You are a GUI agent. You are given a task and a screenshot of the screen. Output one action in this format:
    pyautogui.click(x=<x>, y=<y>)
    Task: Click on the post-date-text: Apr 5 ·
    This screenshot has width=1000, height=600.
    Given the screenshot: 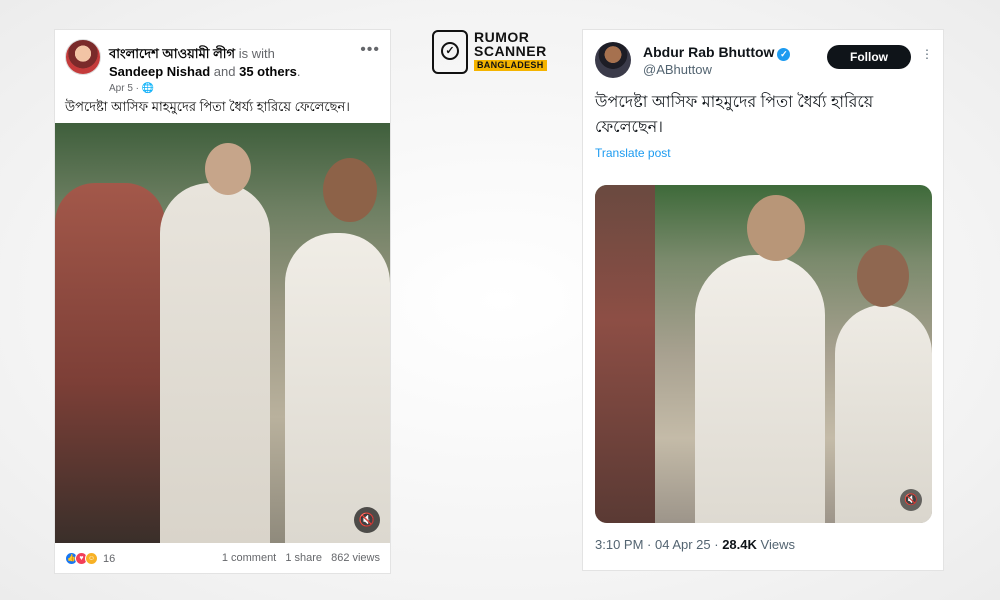 What is the action you would take?
    pyautogui.click(x=124, y=88)
    